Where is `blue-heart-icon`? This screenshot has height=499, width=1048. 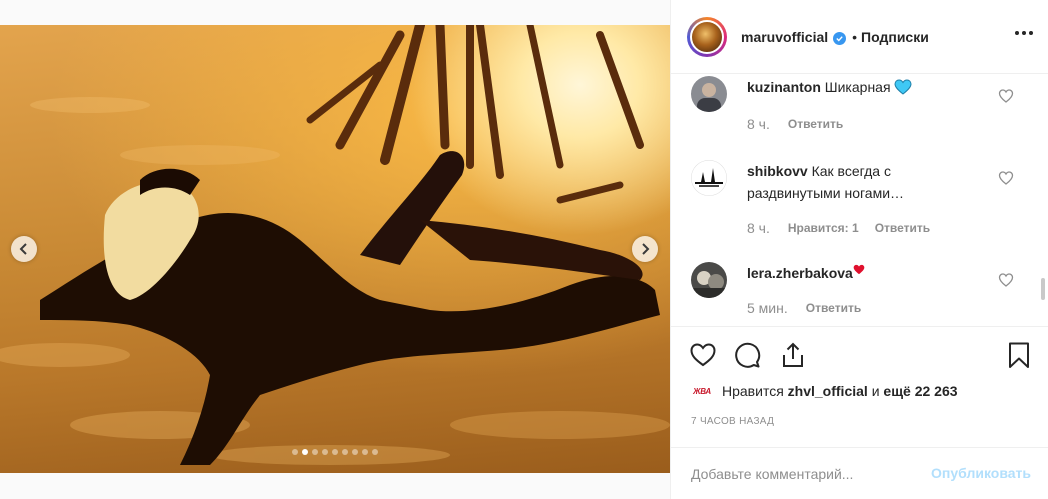 blue-heart-icon is located at coordinates (903, 87).